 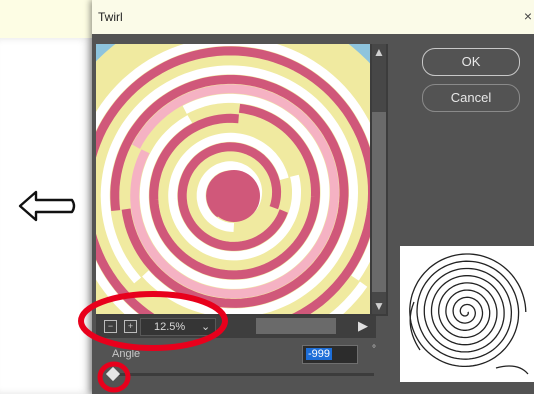 What do you see at coordinates (296, 326) in the screenshot?
I see `horizontal-scroll-thumb` at bounding box center [296, 326].